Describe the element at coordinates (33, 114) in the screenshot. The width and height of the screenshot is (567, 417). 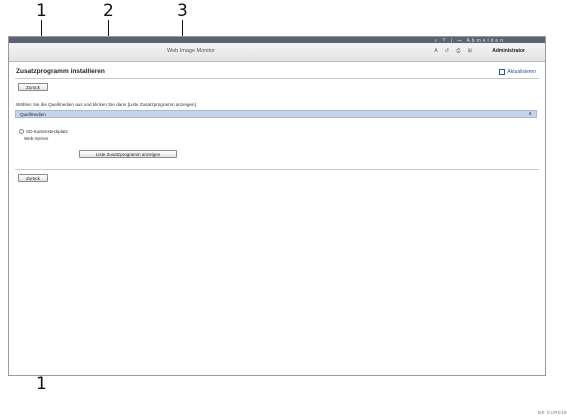
I see `section-title: Quellmedien` at that location.